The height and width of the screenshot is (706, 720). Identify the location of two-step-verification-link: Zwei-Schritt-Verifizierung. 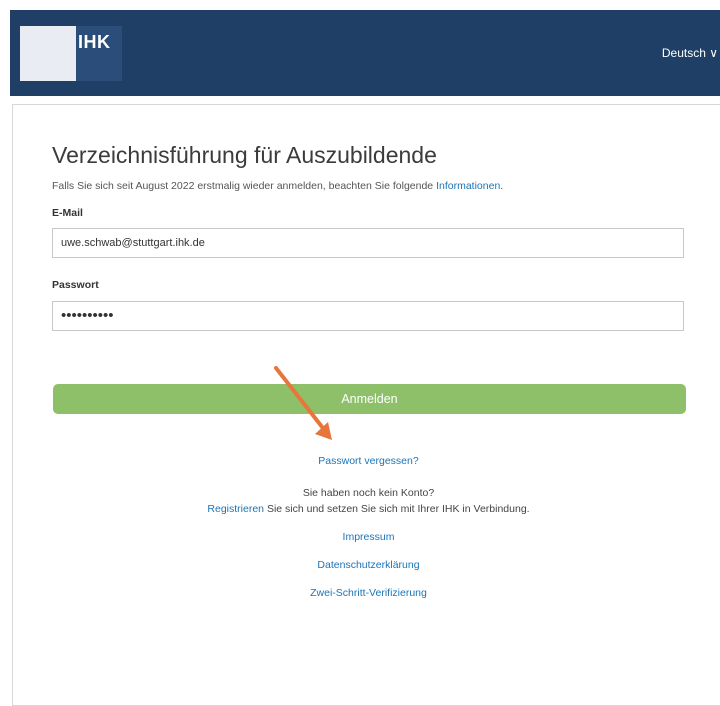
(368, 593).